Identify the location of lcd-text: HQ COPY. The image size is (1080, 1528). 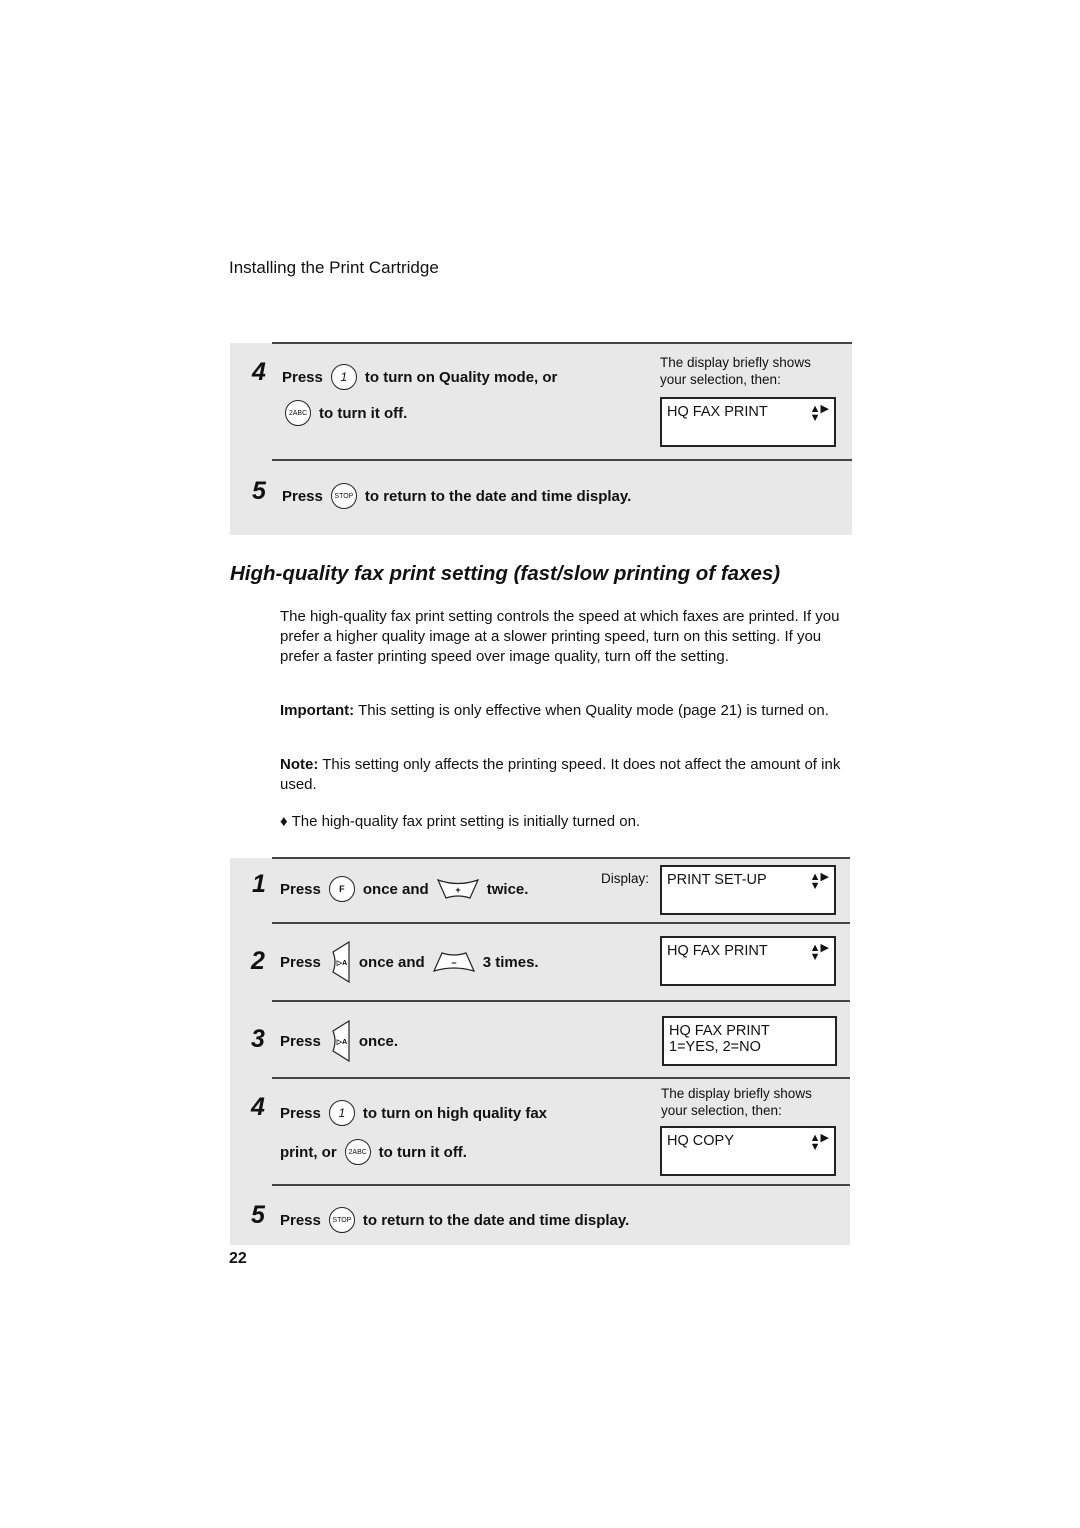
(700, 1141).